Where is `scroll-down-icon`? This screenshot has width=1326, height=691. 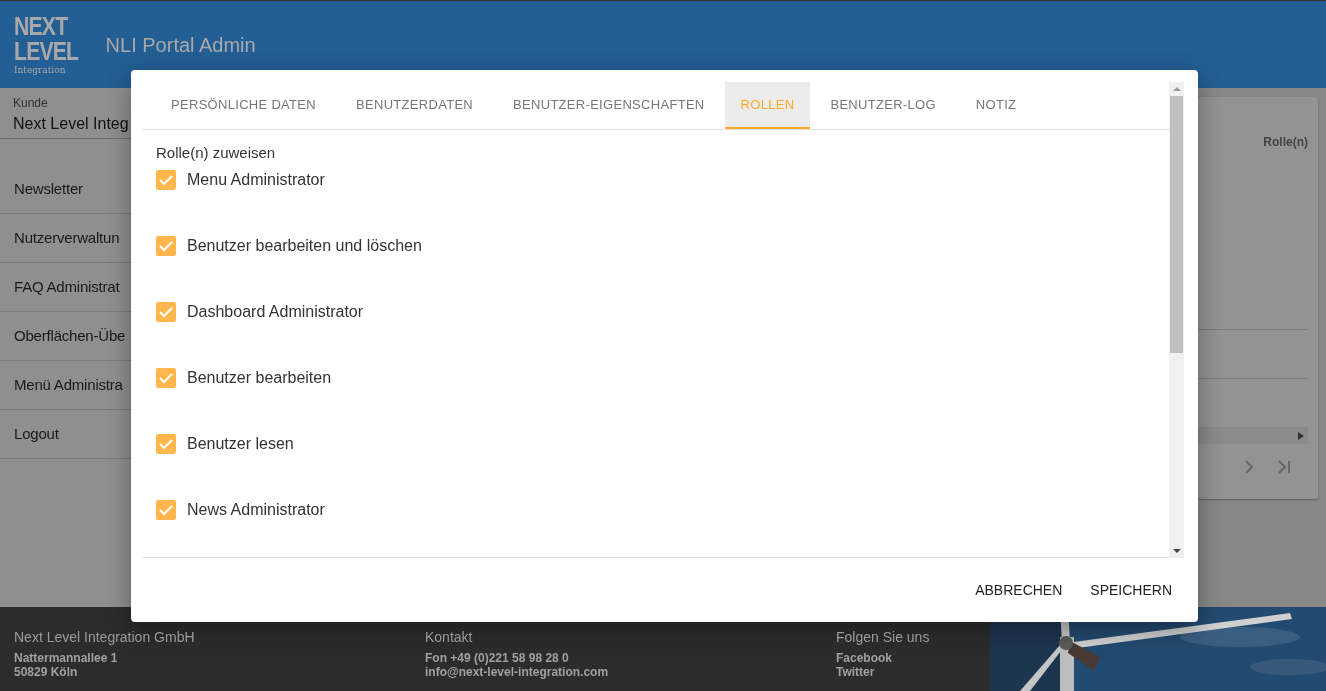 scroll-down-icon is located at coordinates (1176, 551).